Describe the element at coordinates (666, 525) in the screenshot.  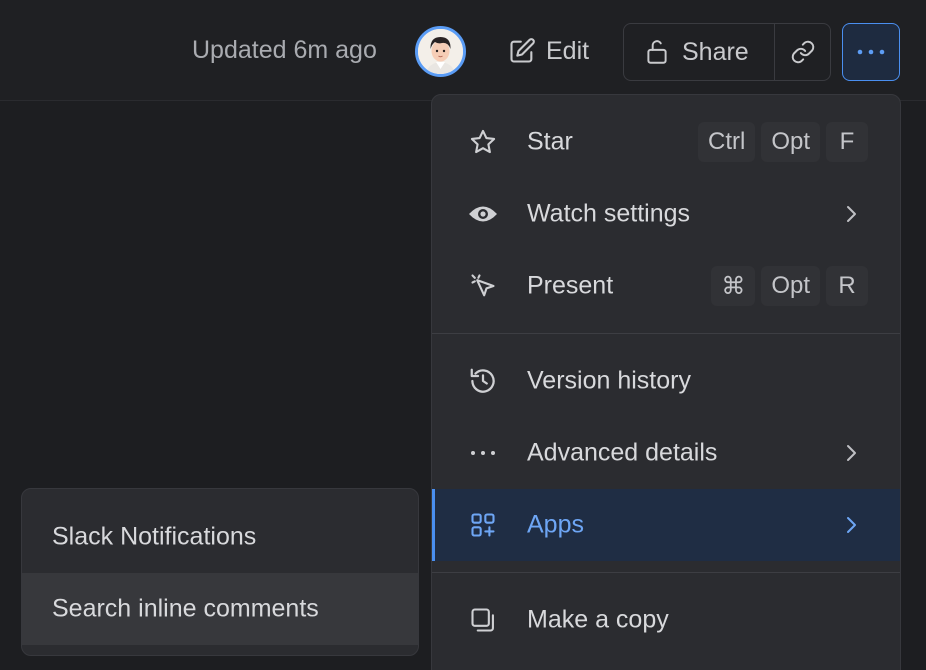
I see `menu-item-apps: Apps` at that location.